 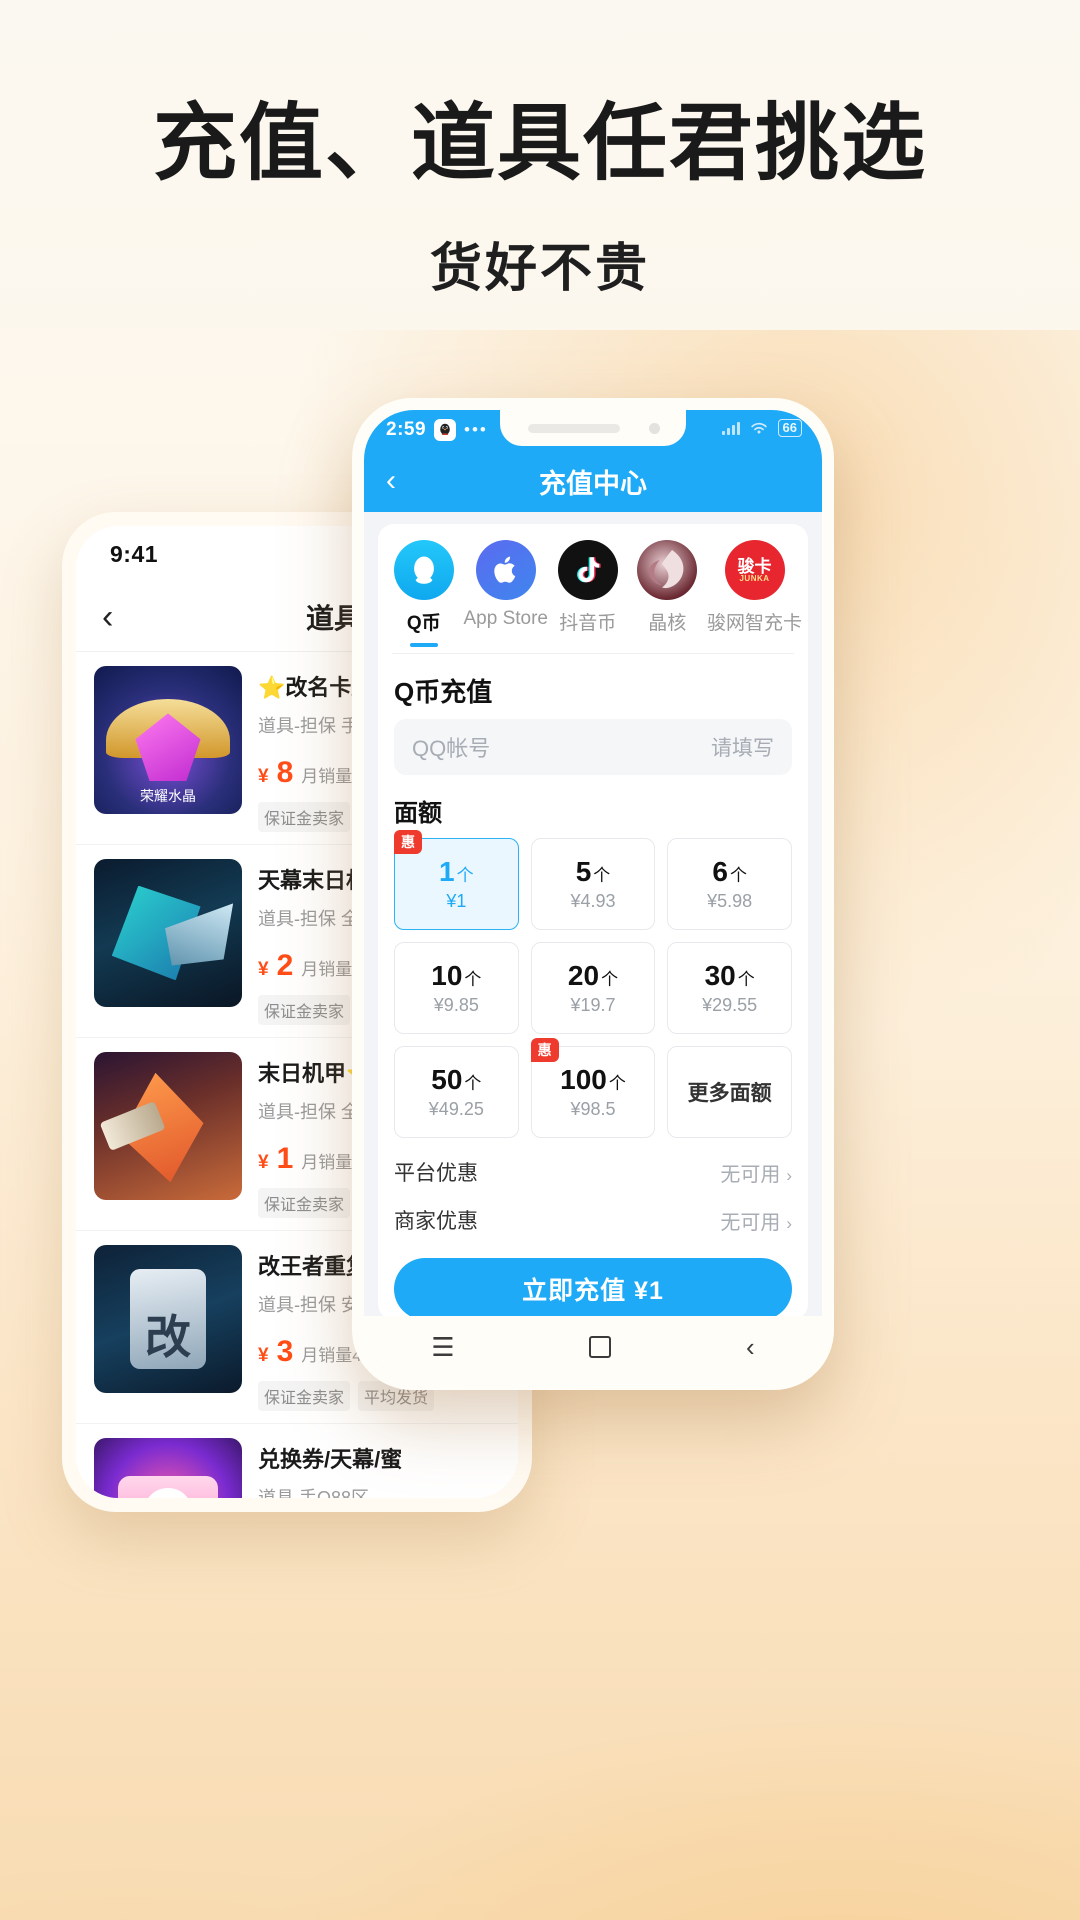 What do you see at coordinates (134, 553) in the screenshot?
I see `back-status-time: 9:41` at bounding box center [134, 553].